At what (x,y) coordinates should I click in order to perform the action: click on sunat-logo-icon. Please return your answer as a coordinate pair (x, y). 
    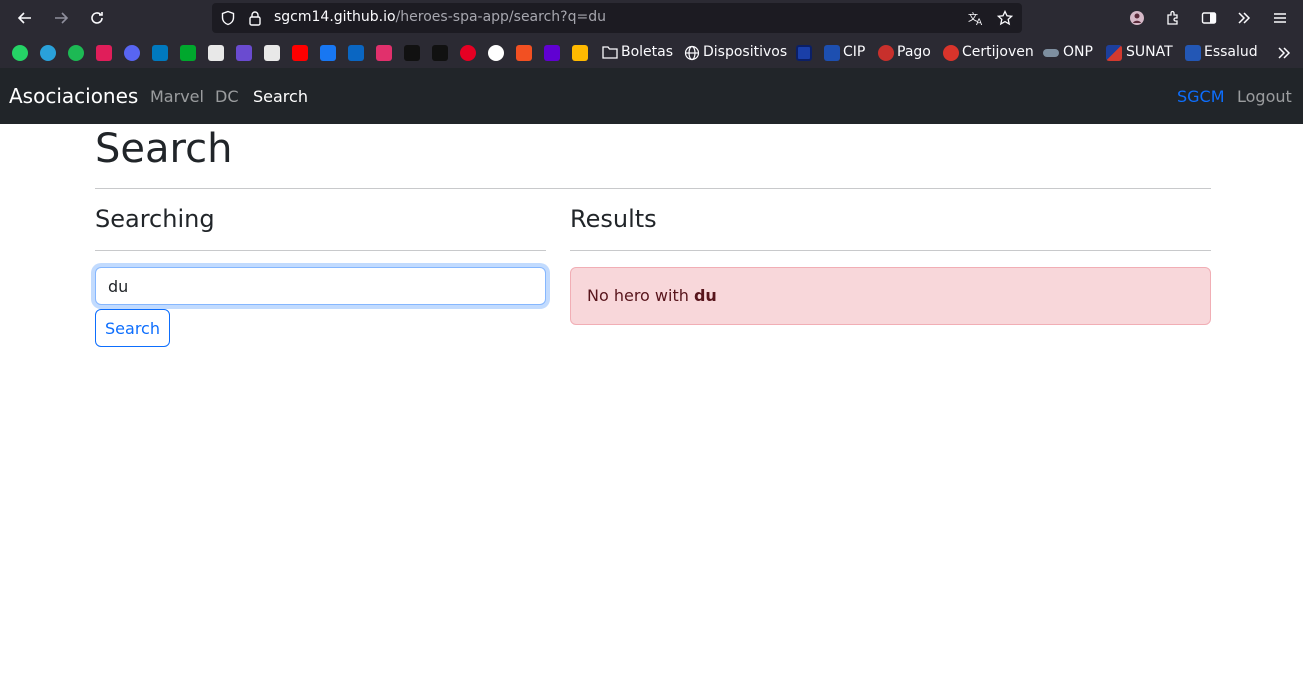
    Looking at the image, I should click on (1114, 53).